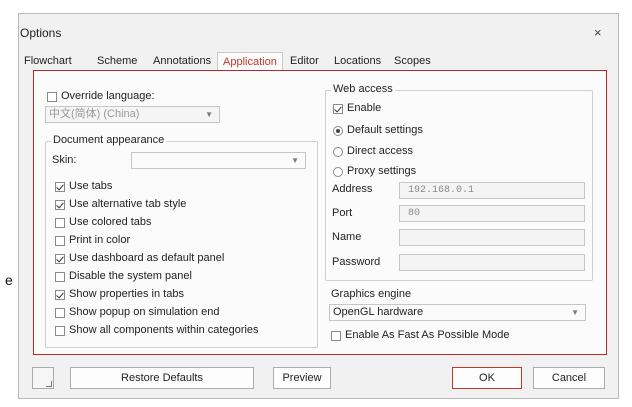 This screenshot has height=407, width=632. Describe the element at coordinates (338, 152) in the screenshot. I see `direct-access-radio` at that location.